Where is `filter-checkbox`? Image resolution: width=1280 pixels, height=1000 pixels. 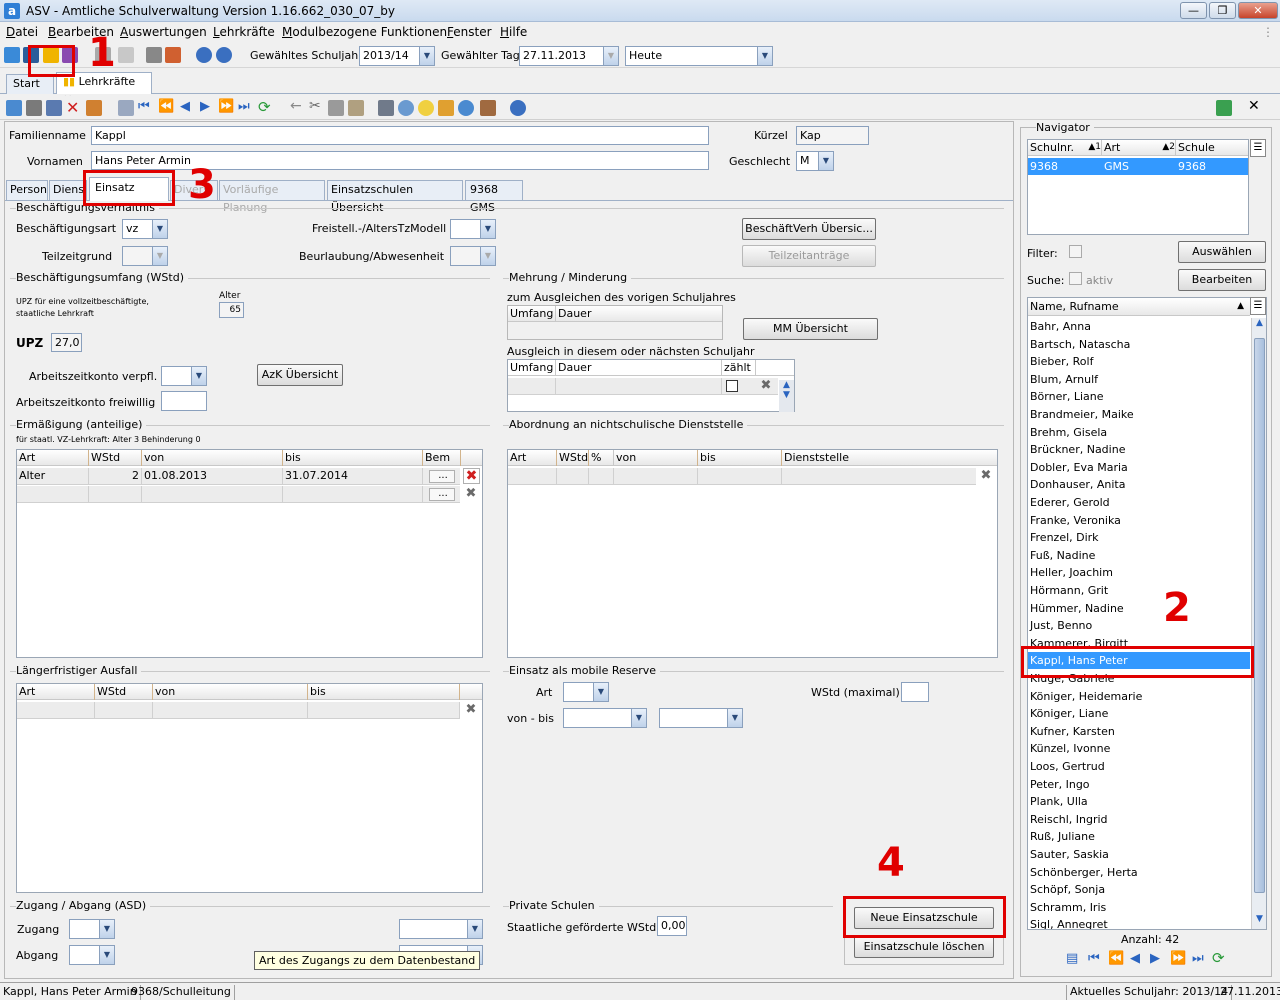 filter-checkbox is located at coordinates (1075, 251).